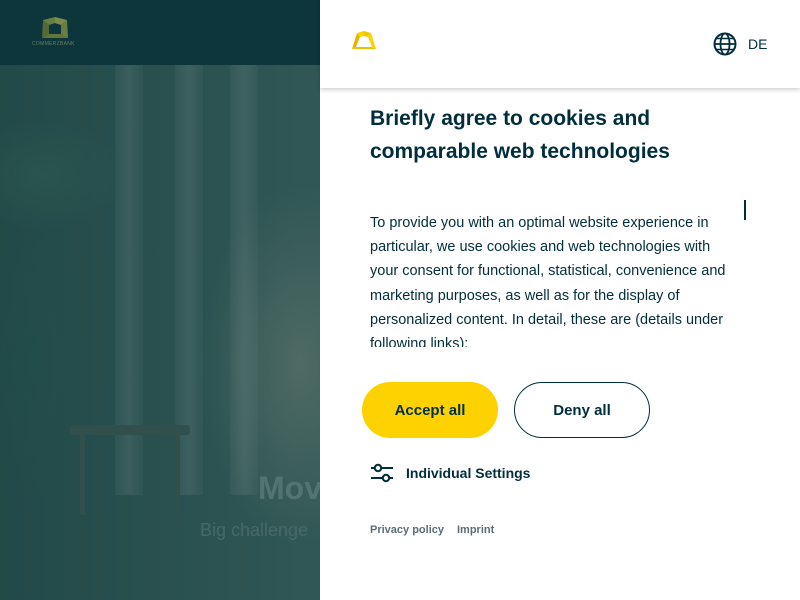 This screenshot has height=600, width=800. Describe the element at coordinates (430, 410) in the screenshot. I see `accept-all-button: Accept all` at that location.